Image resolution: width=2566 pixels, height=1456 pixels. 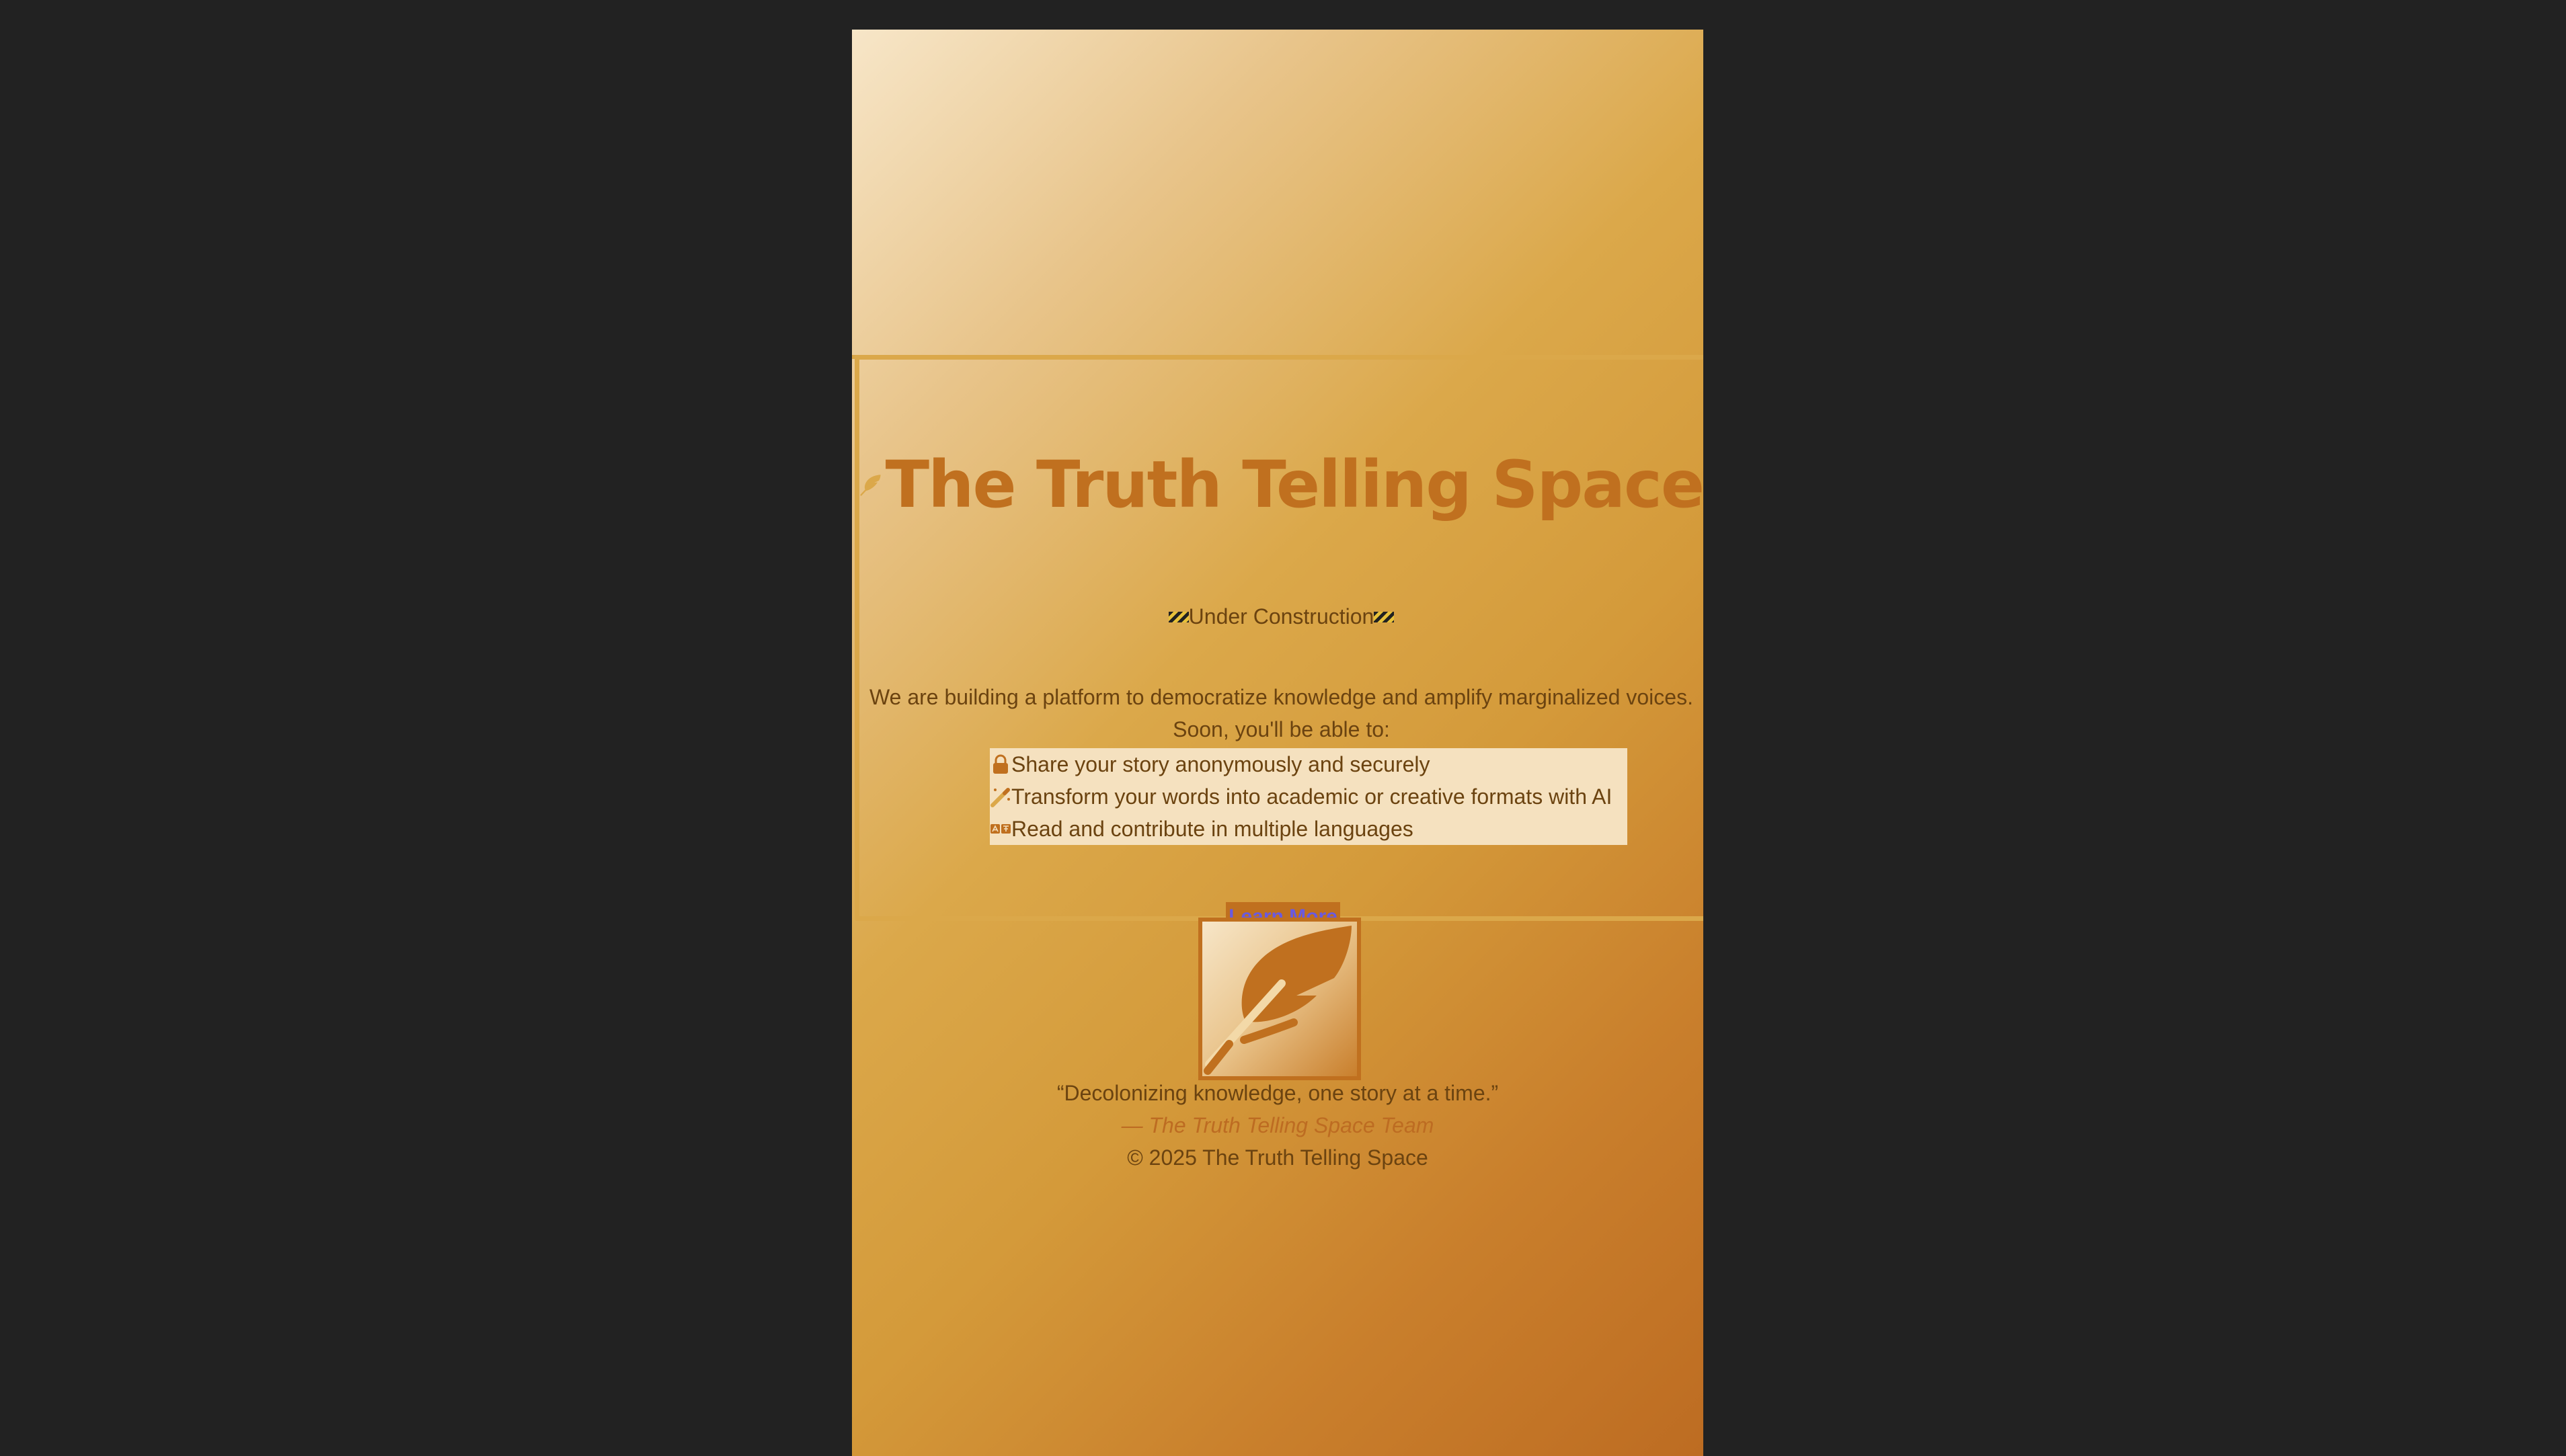 I want to click on logo, so click(x=1279, y=999).